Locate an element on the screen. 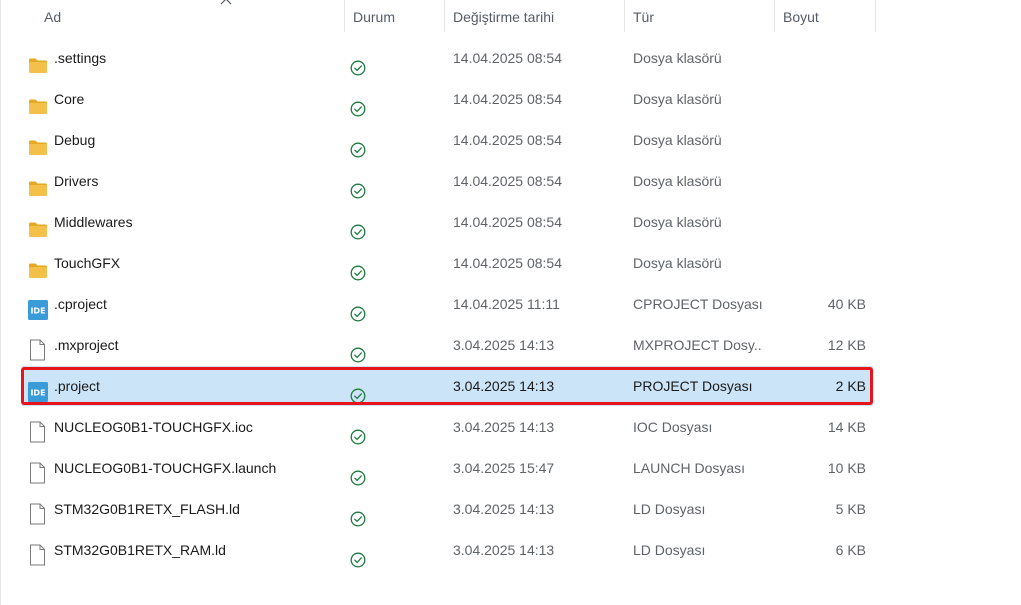 The image size is (1021, 605). file-row: Drivers 14.04.2025 08:54 Dosya klasörü is located at coordinates (447, 181).